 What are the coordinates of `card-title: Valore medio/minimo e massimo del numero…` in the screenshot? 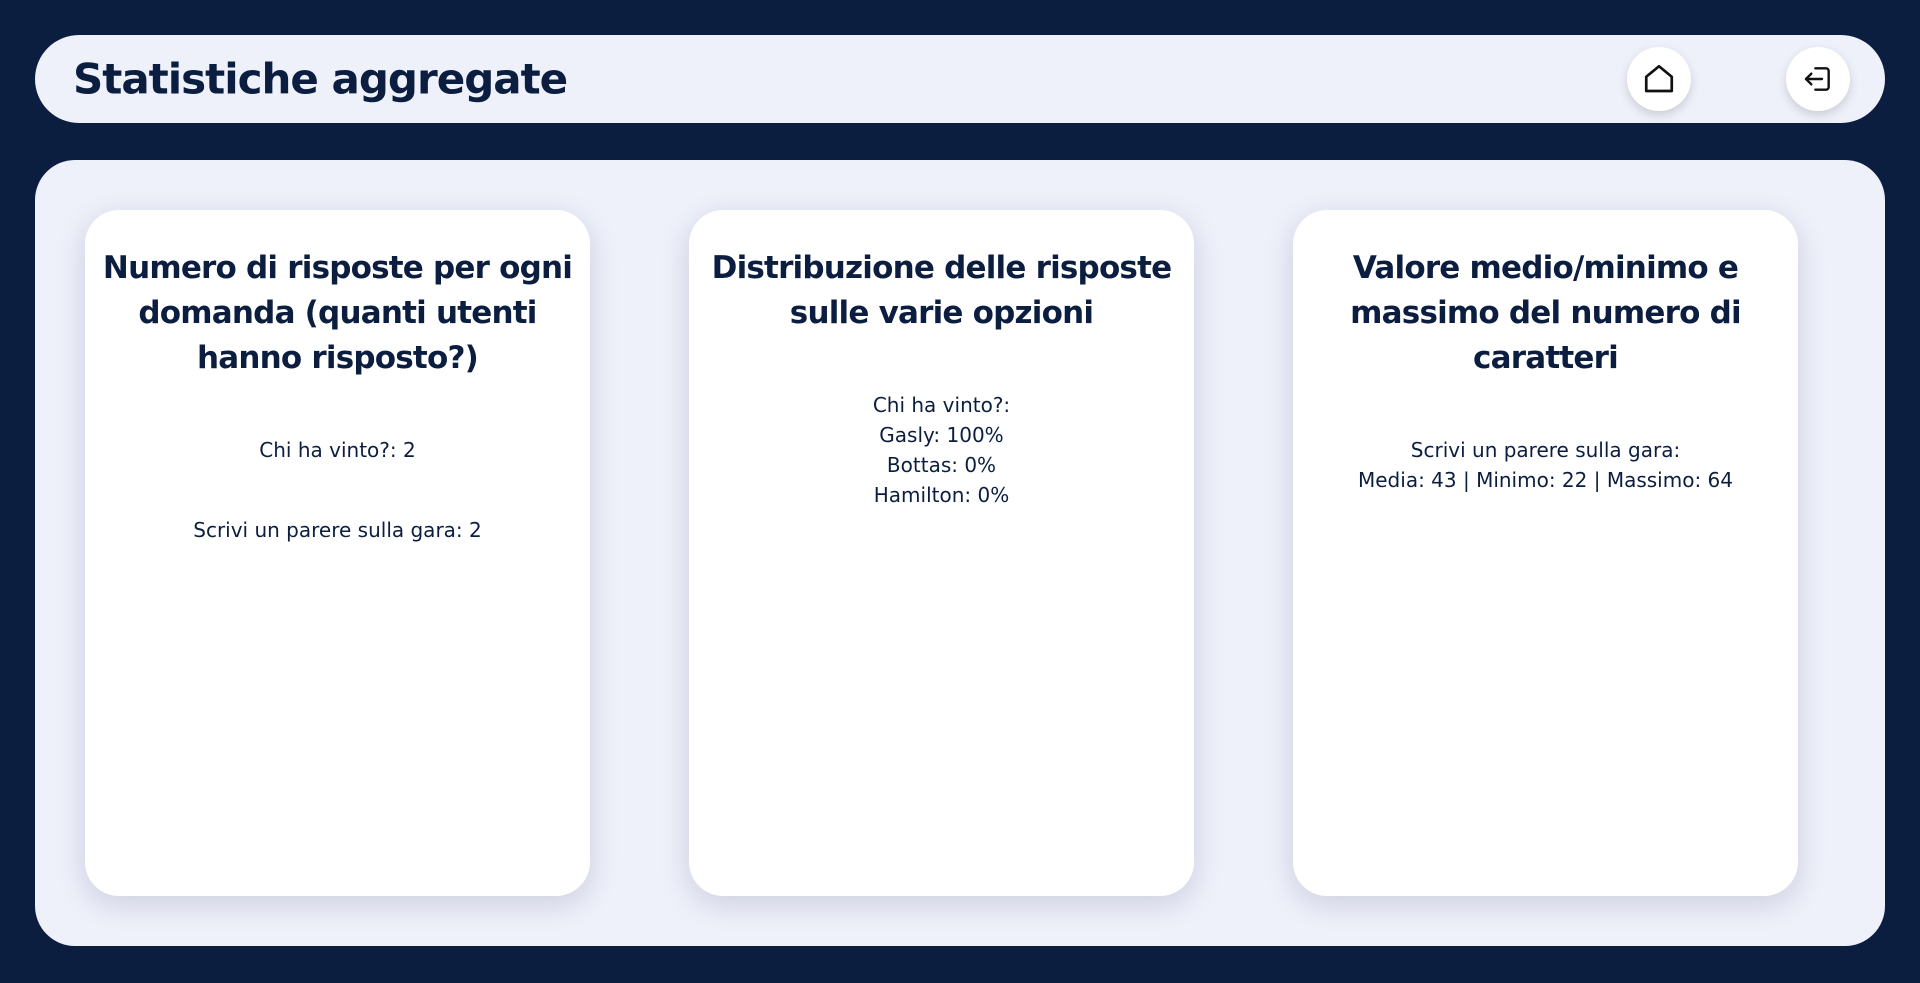 It's located at (1545, 313).